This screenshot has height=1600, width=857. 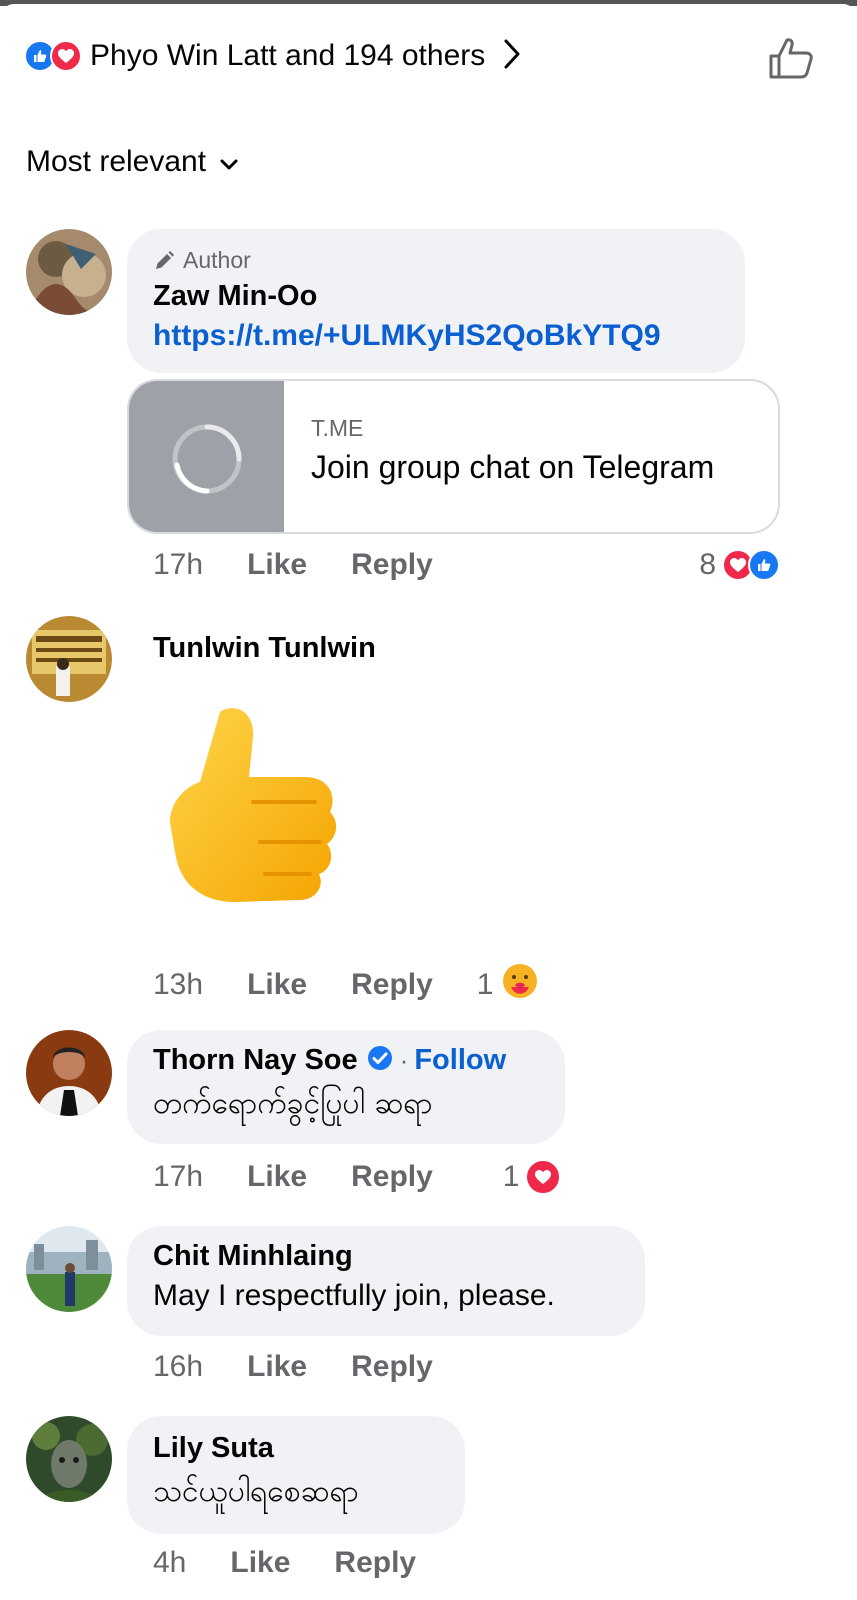 I want to click on link-preview-card: T.ME Join group chat on Telegram, so click(x=453, y=456).